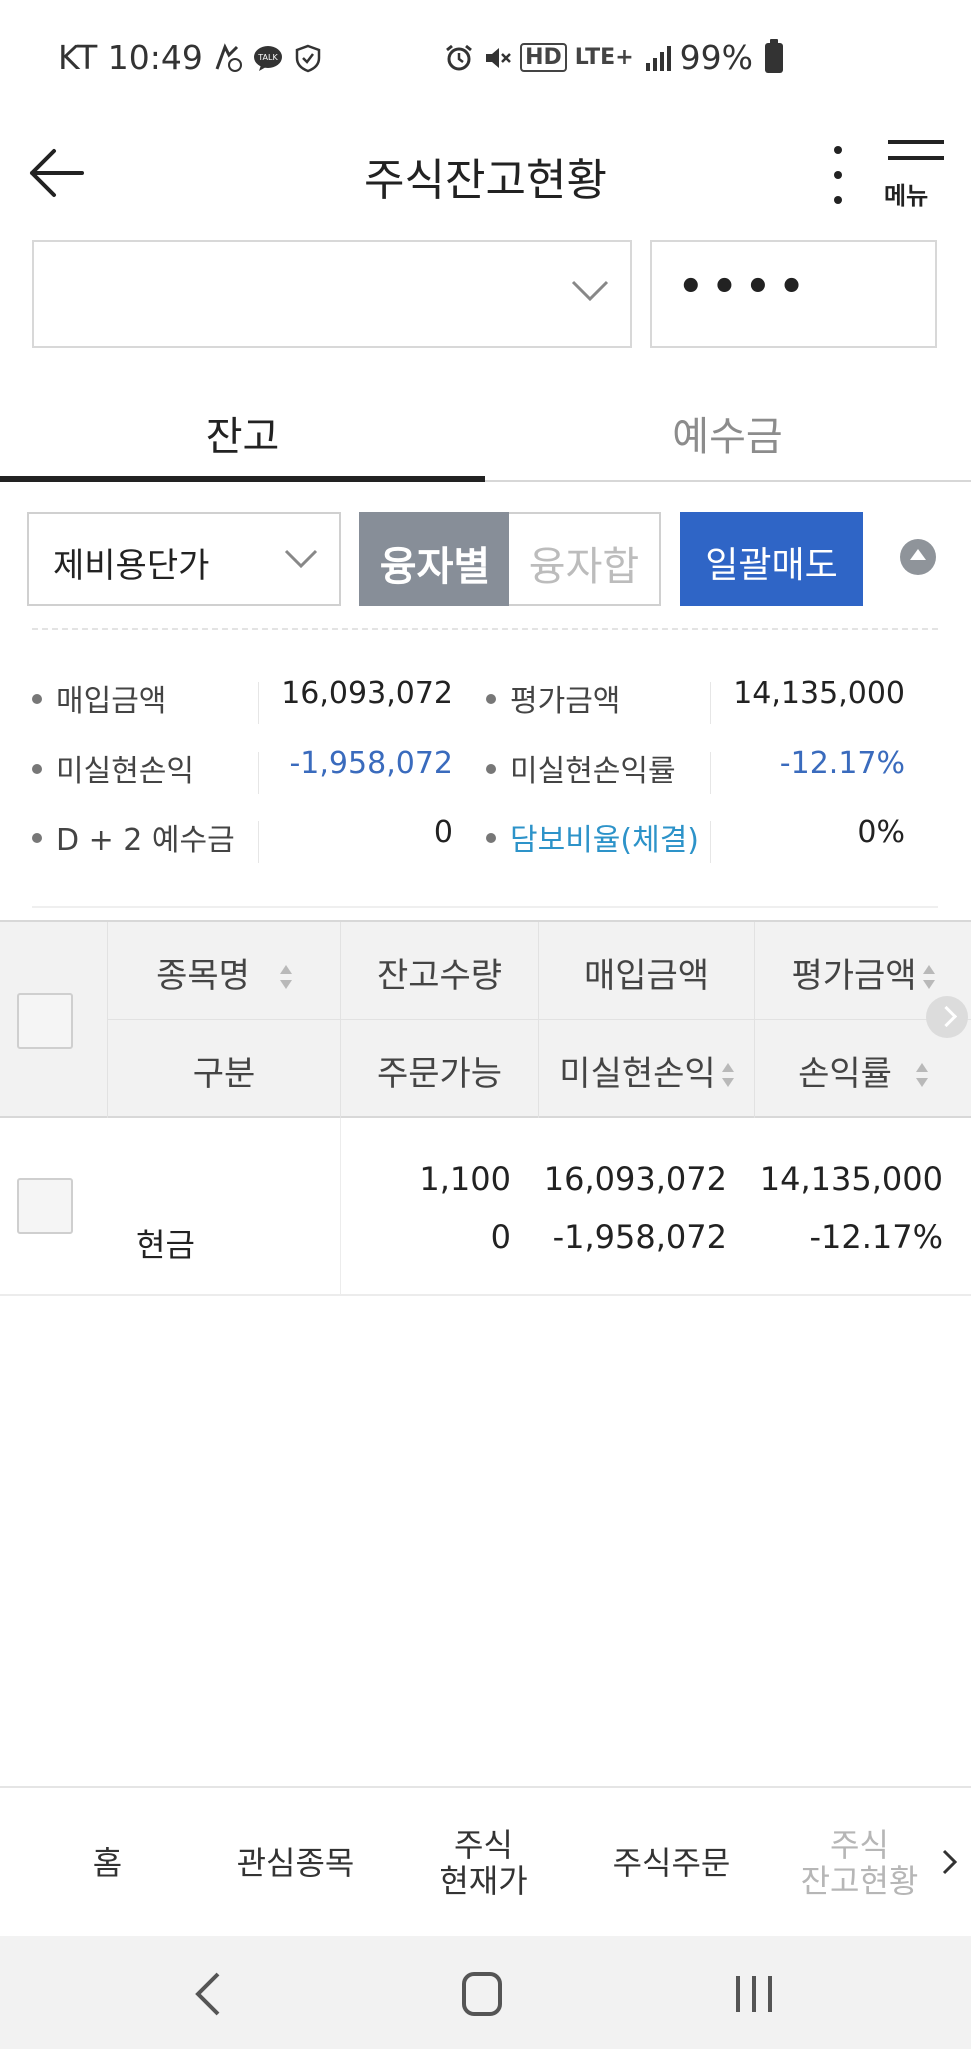 This screenshot has height=2049, width=971. I want to click on hamburger-menu-icon, so click(916, 150).